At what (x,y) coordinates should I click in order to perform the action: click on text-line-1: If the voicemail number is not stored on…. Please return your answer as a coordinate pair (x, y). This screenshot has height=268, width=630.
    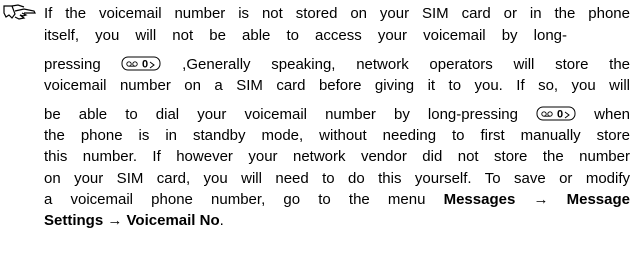
    Looking at the image, I should click on (337, 13).